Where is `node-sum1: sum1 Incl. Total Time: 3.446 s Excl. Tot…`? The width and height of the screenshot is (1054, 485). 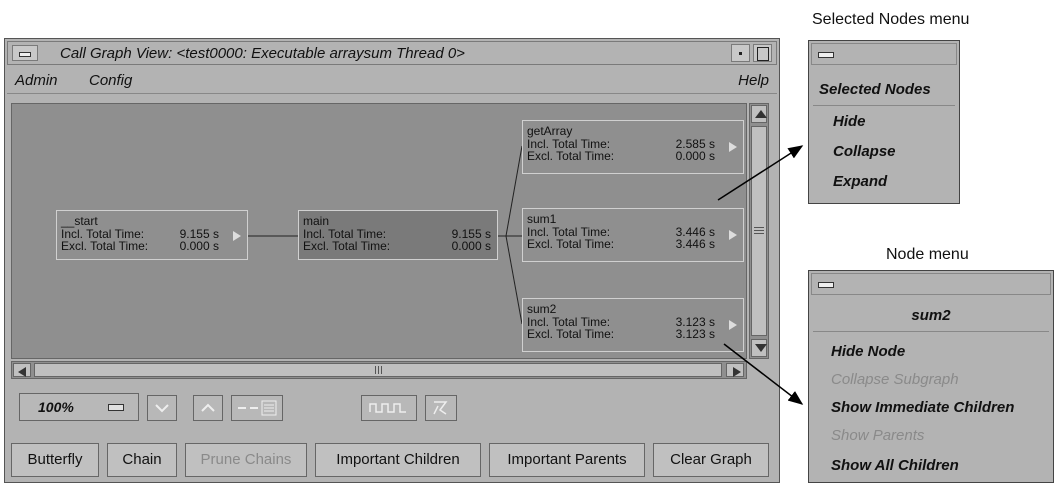
node-sum1: sum1 Incl. Total Time: 3.446 s Excl. Tot… is located at coordinates (633, 235).